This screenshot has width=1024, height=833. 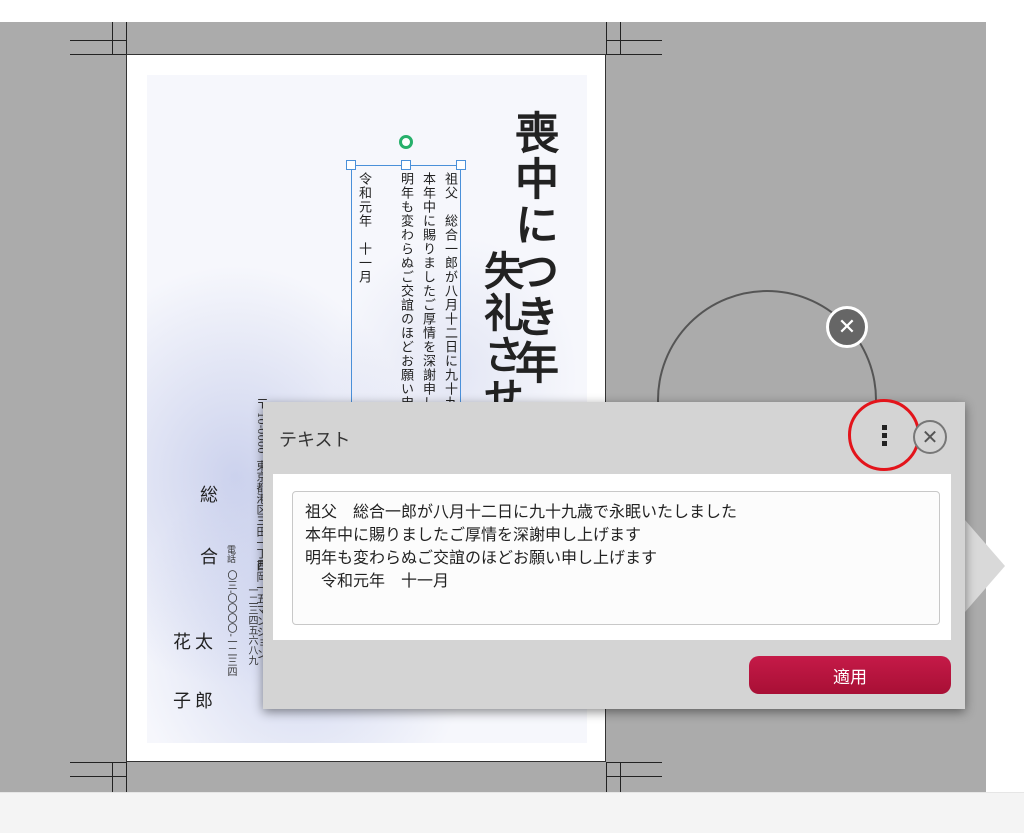 I want to click on footer-bar, so click(x=512, y=812).